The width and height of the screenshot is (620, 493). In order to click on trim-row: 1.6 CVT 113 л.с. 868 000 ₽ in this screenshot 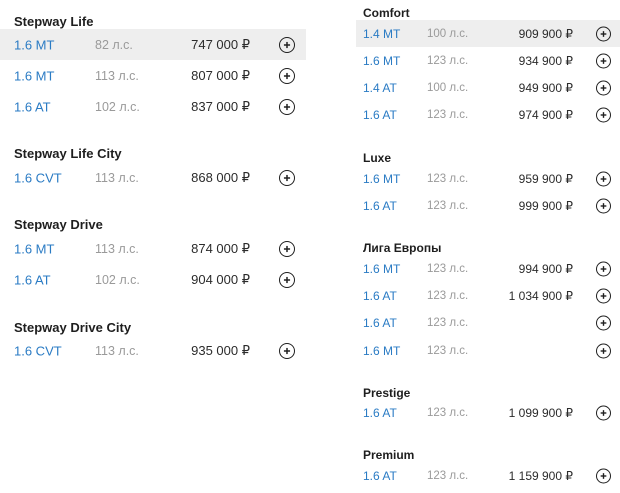, I will do `click(153, 177)`.